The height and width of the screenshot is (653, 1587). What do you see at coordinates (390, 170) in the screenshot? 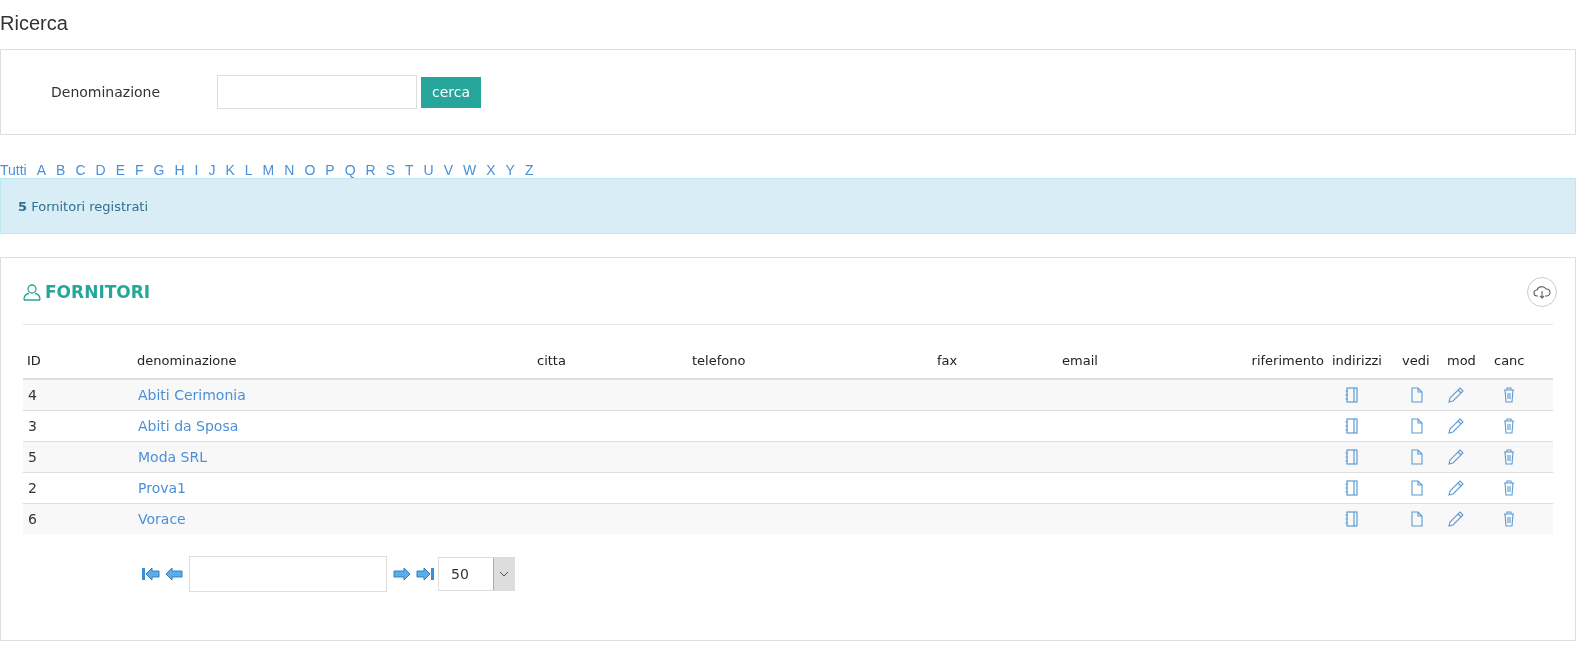
I see `letter-link: S` at bounding box center [390, 170].